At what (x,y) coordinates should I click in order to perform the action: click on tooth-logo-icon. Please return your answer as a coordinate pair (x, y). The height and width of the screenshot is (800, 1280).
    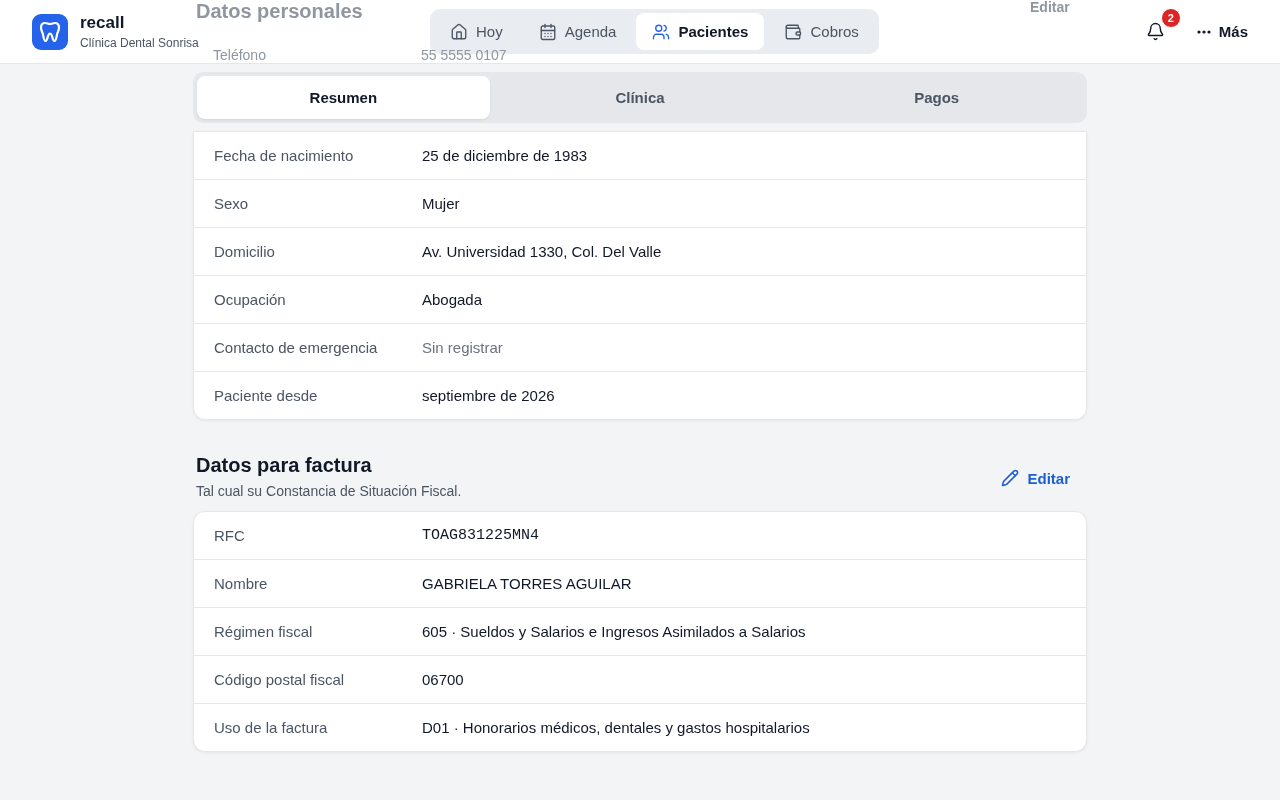
    Looking at the image, I should click on (50, 31).